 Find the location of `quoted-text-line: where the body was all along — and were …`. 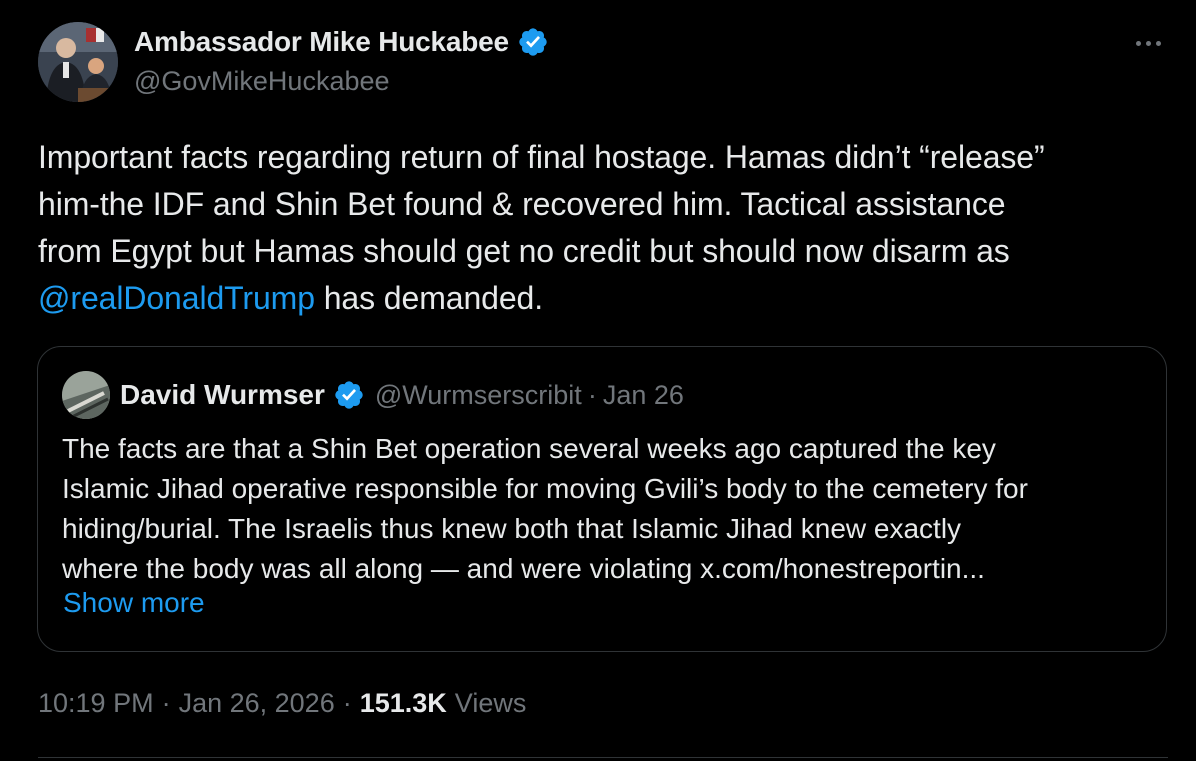

quoted-text-line: where the body was all along — and were … is located at coordinates (523, 568).